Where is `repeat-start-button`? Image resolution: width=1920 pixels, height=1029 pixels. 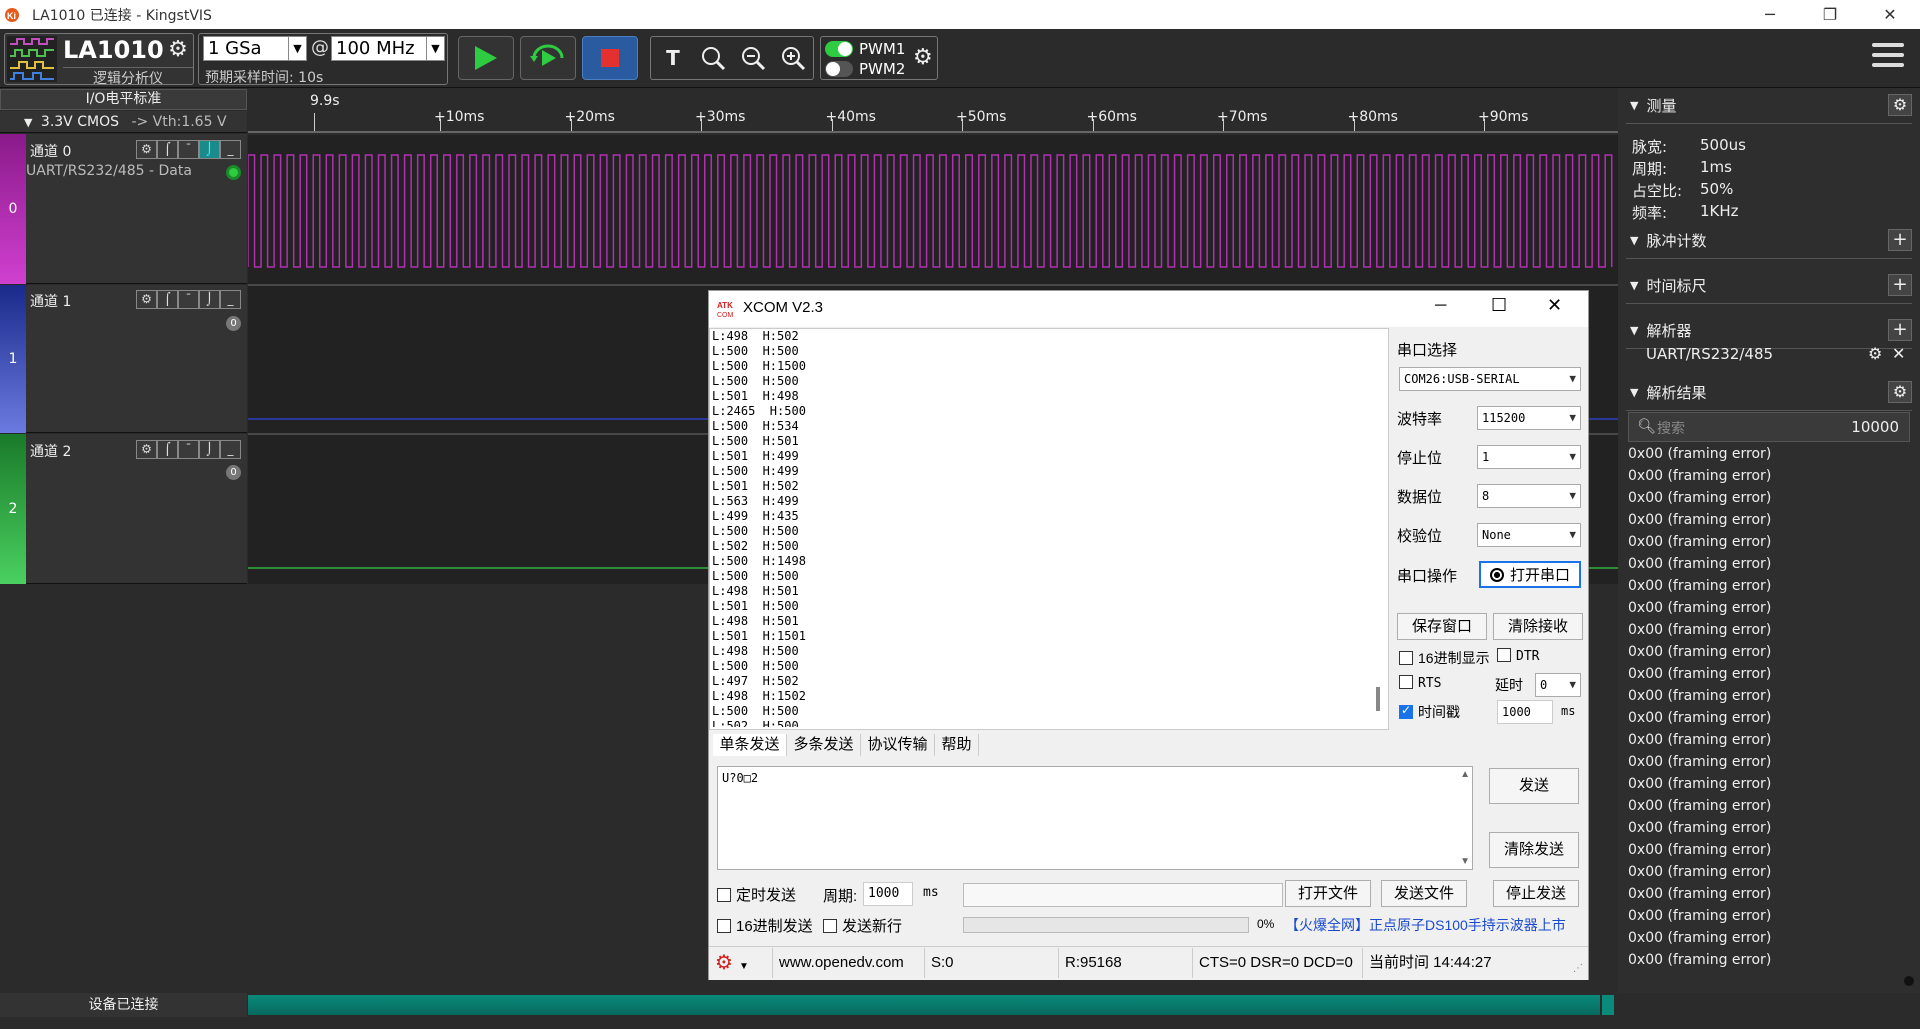
repeat-start-button is located at coordinates (548, 58).